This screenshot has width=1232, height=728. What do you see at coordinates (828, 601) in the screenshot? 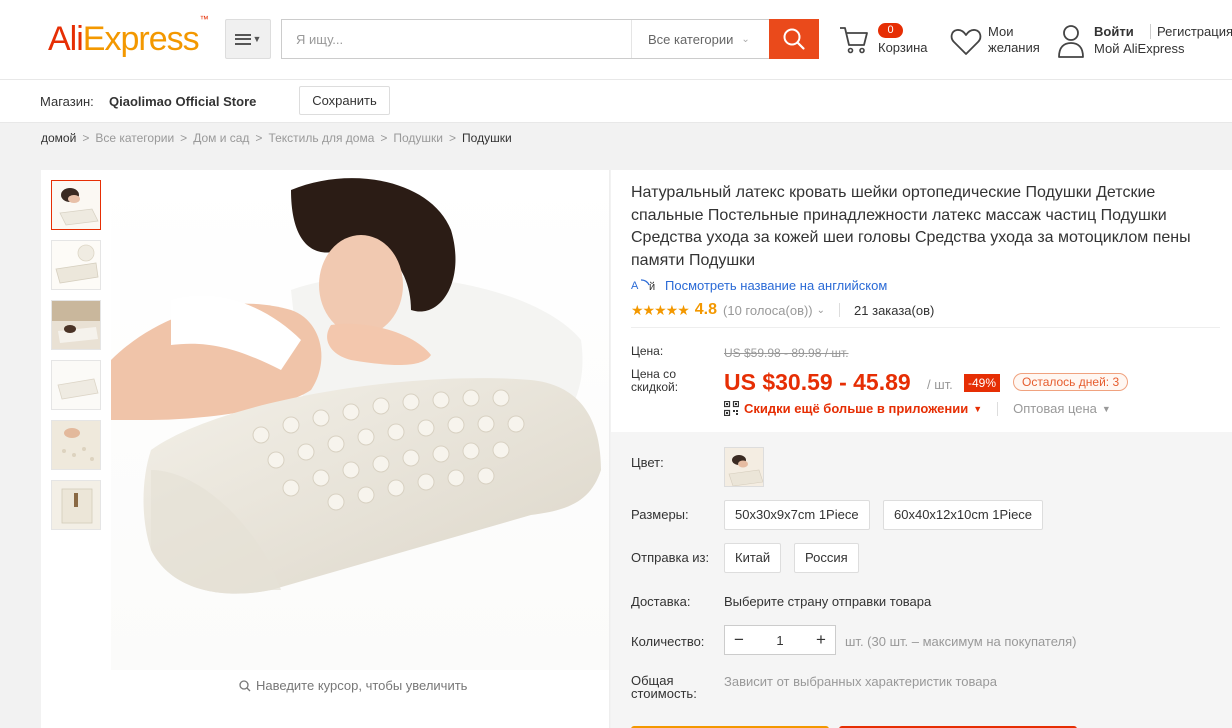
I see `delivery-text: Выберите страну отправки товара` at bounding box center [828, 601].